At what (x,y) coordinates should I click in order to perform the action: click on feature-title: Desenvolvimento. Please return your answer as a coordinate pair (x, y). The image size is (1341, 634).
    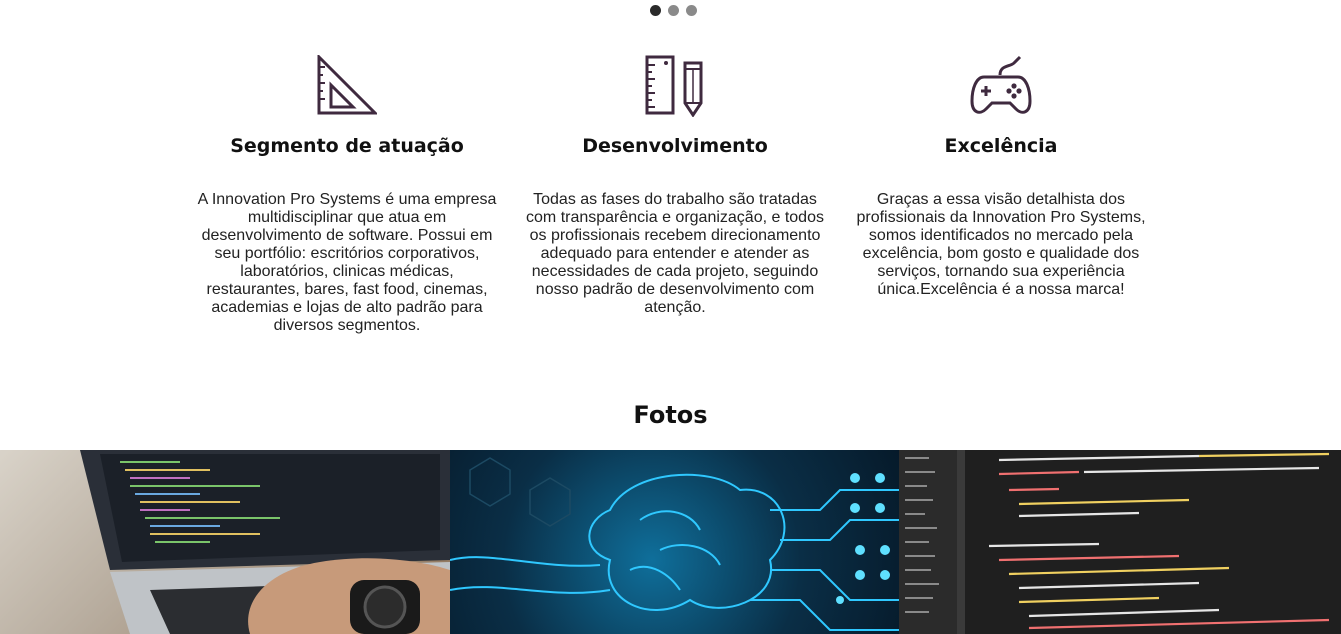
    Looking at the image, I should click on (675, 146).